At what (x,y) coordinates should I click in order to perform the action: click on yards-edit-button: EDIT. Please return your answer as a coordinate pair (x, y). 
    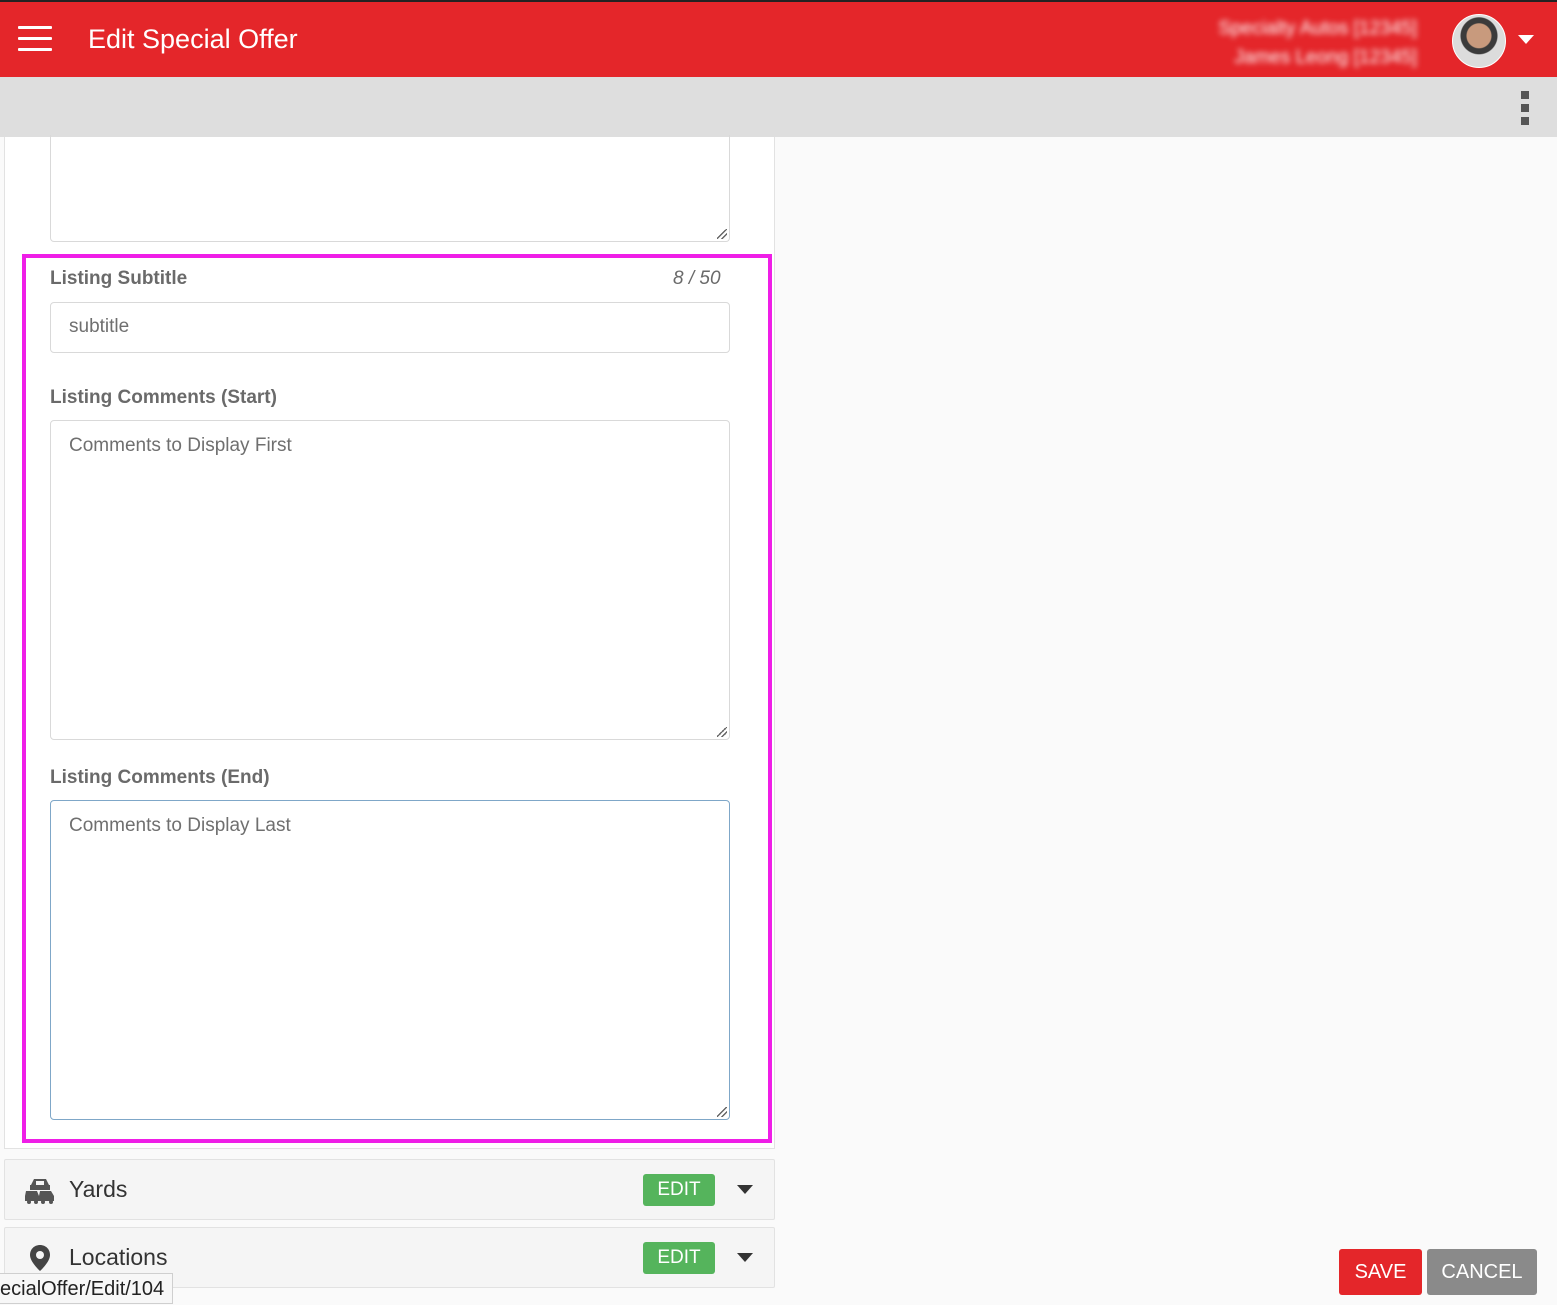
    Looking at the image, I should click on (679, 1190).